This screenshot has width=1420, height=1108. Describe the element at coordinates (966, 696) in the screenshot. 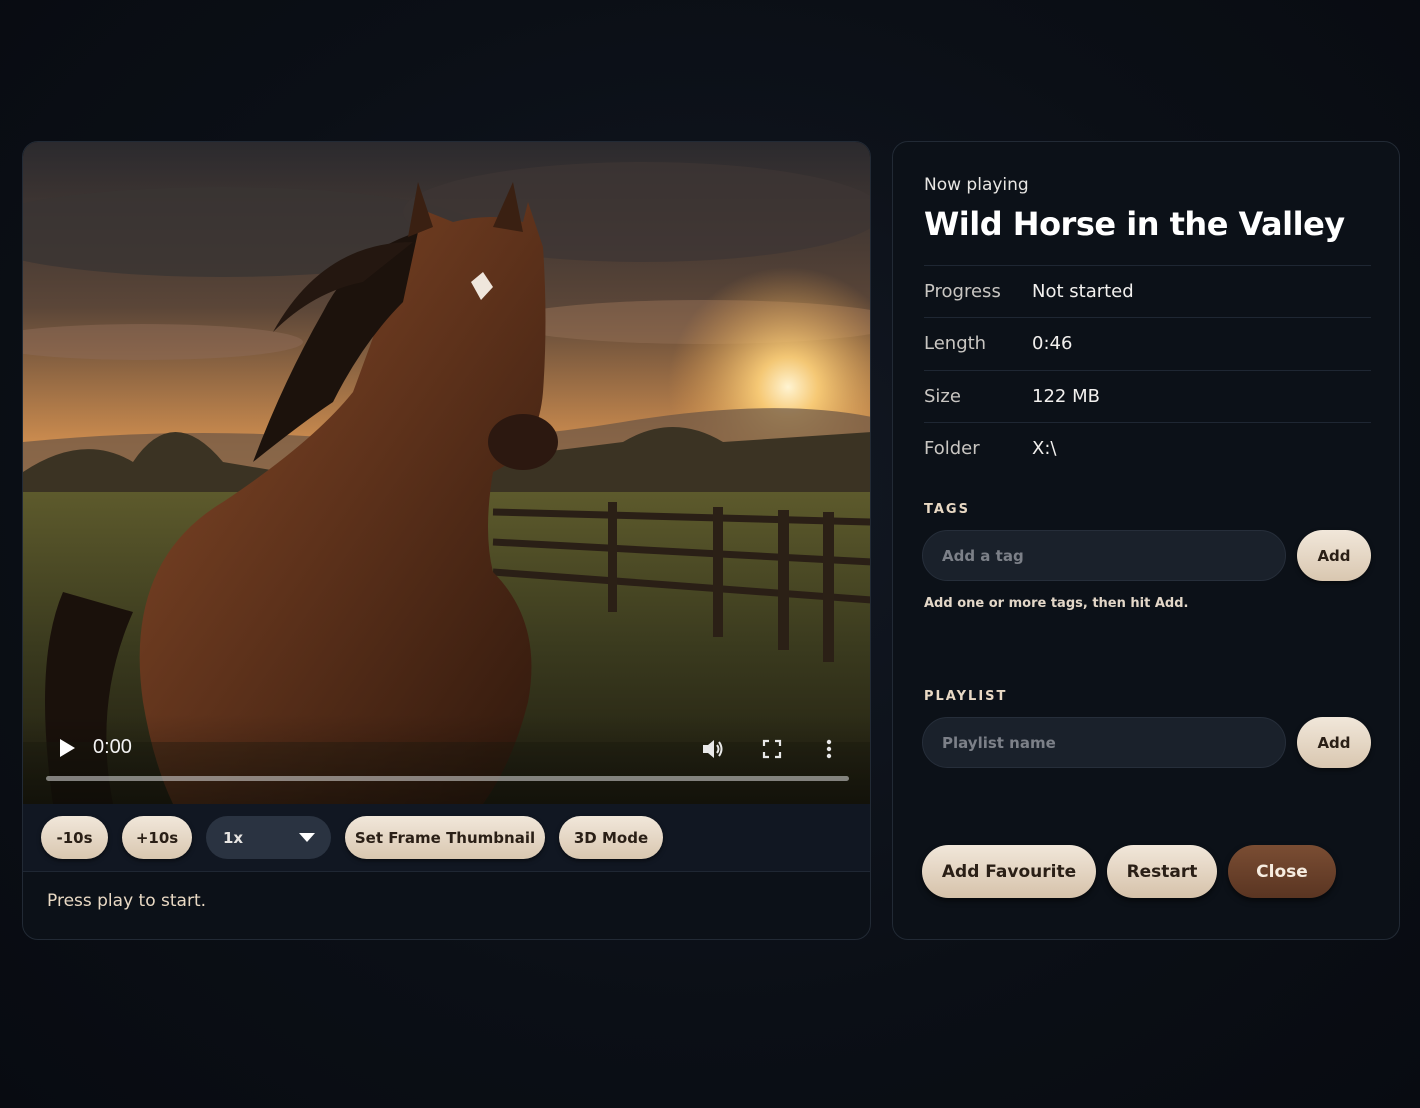

I see `playlist-heading: PLAYLIST` at that location.